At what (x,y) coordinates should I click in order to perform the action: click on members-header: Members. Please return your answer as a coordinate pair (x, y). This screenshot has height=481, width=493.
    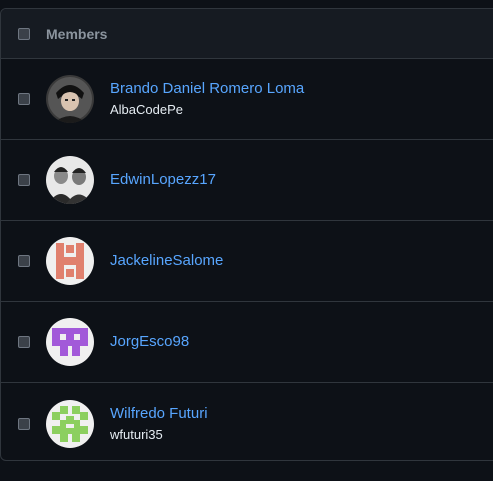
    Looking at the image, I should click on (247, 34).